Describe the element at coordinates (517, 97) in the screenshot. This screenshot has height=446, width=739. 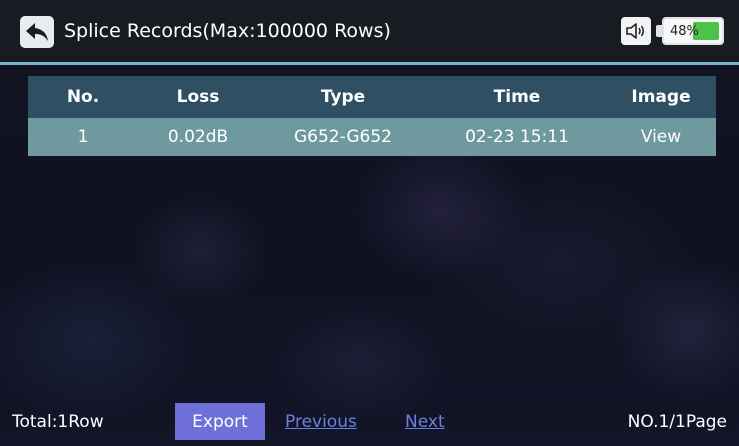
I see `column-header-time: Time` at that location.